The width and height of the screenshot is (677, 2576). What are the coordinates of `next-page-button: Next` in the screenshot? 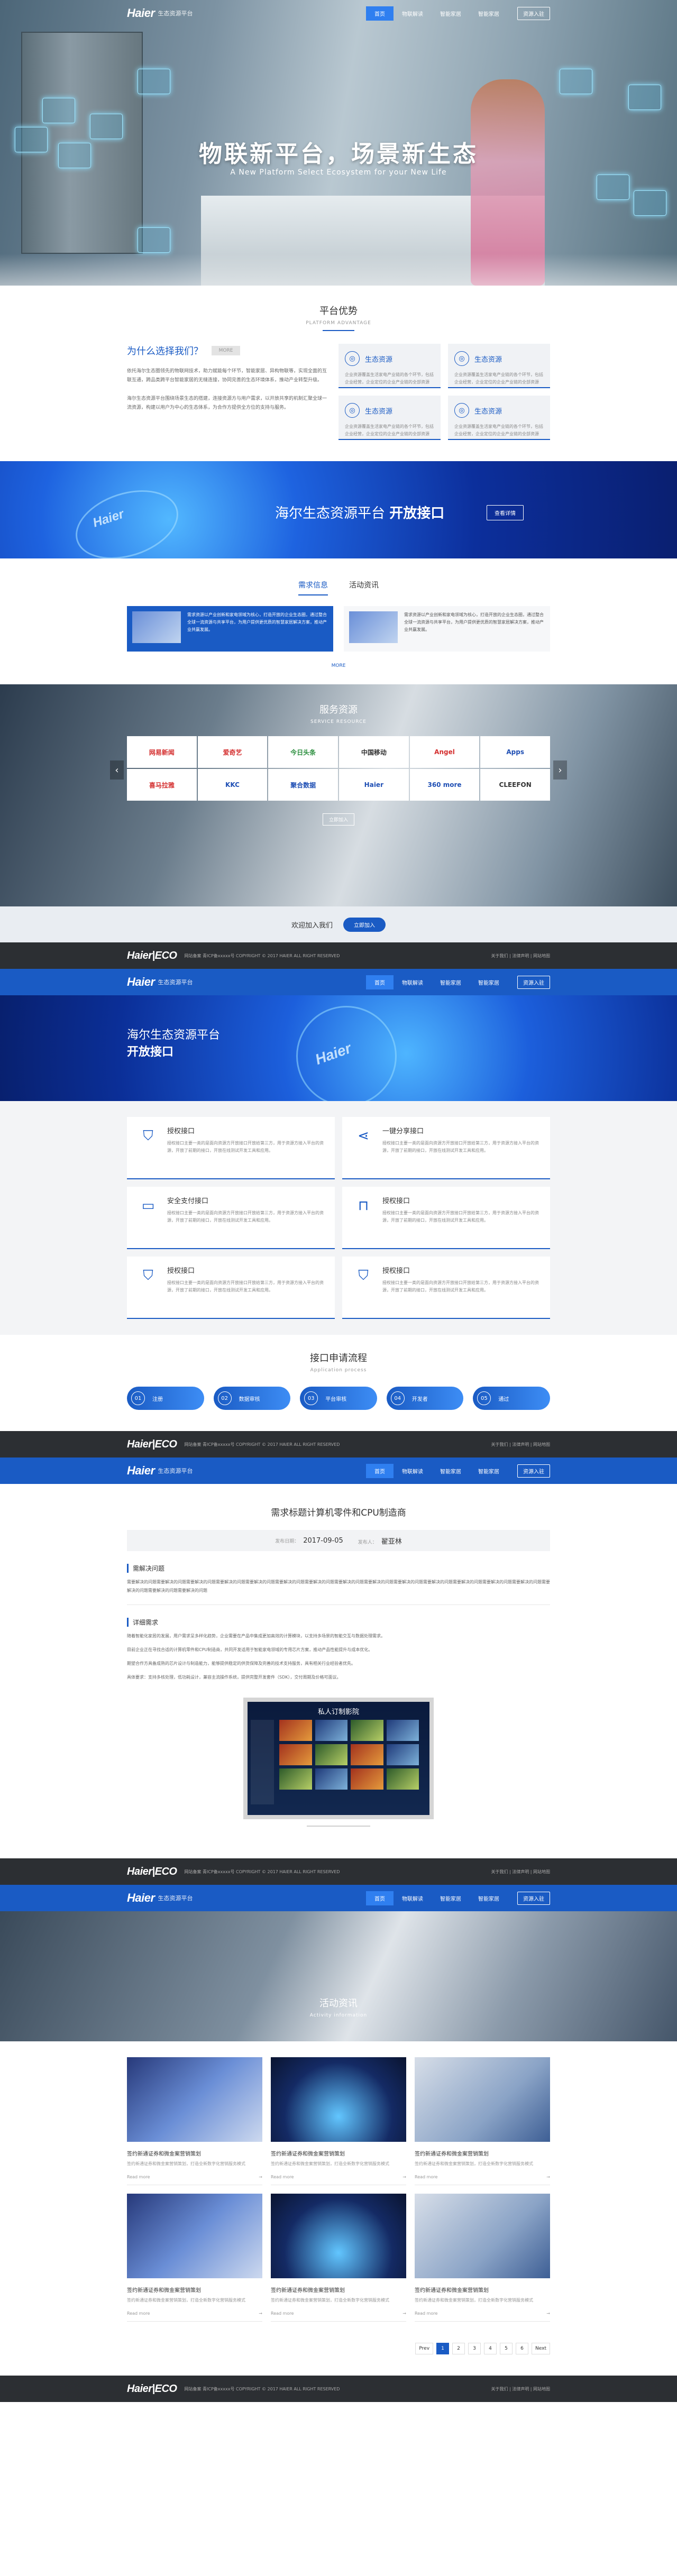 It's located at (541, 2349).